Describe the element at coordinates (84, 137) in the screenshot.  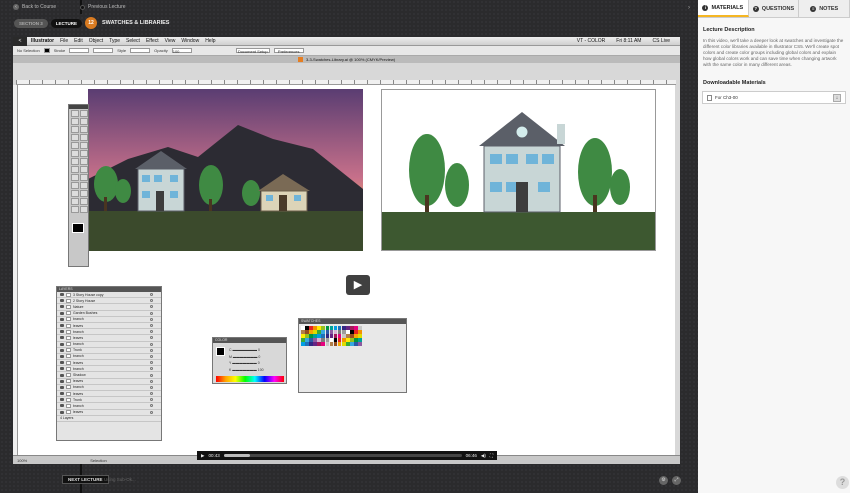
I see `rectangle-tool-icon` at that location.